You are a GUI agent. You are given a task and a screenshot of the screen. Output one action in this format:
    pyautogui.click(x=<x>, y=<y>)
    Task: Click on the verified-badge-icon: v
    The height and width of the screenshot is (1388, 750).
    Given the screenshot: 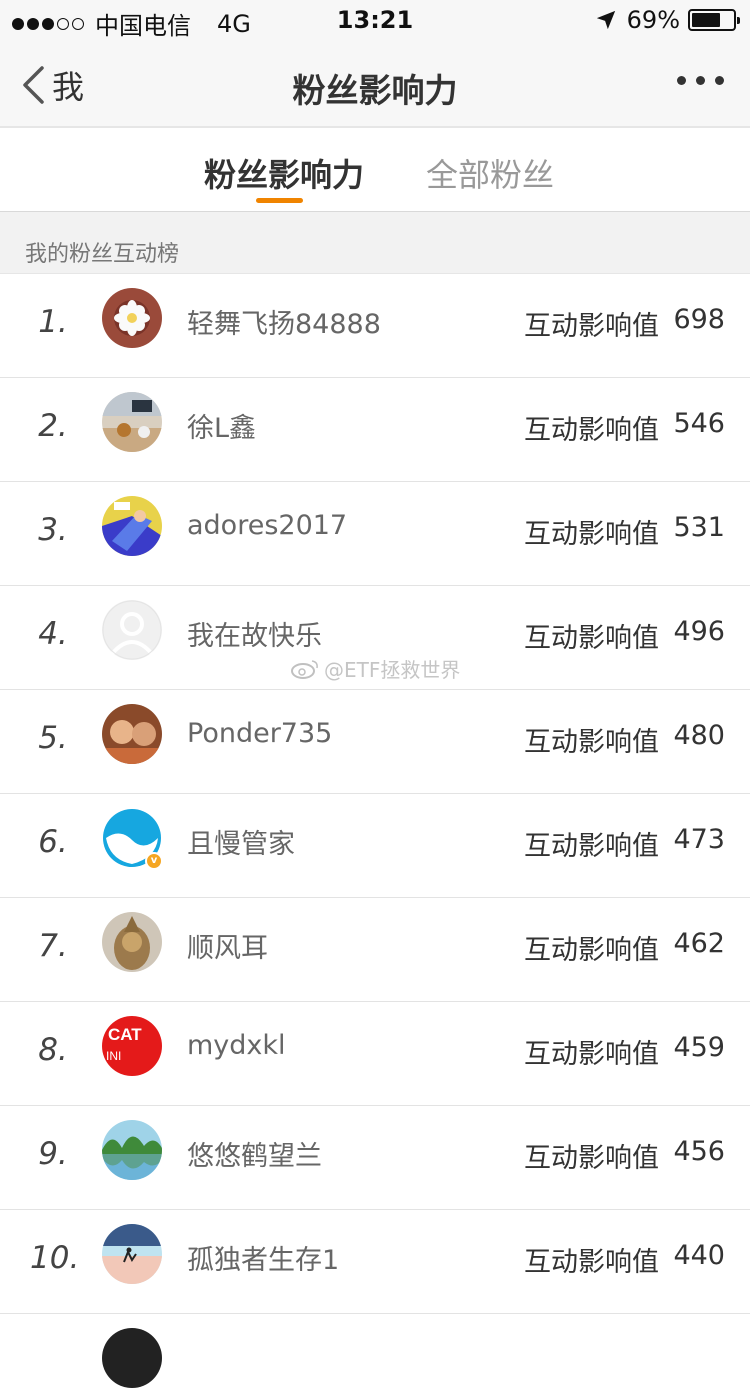 What is the action you would take?
    pyautogui.click(x=154, y=861)
    